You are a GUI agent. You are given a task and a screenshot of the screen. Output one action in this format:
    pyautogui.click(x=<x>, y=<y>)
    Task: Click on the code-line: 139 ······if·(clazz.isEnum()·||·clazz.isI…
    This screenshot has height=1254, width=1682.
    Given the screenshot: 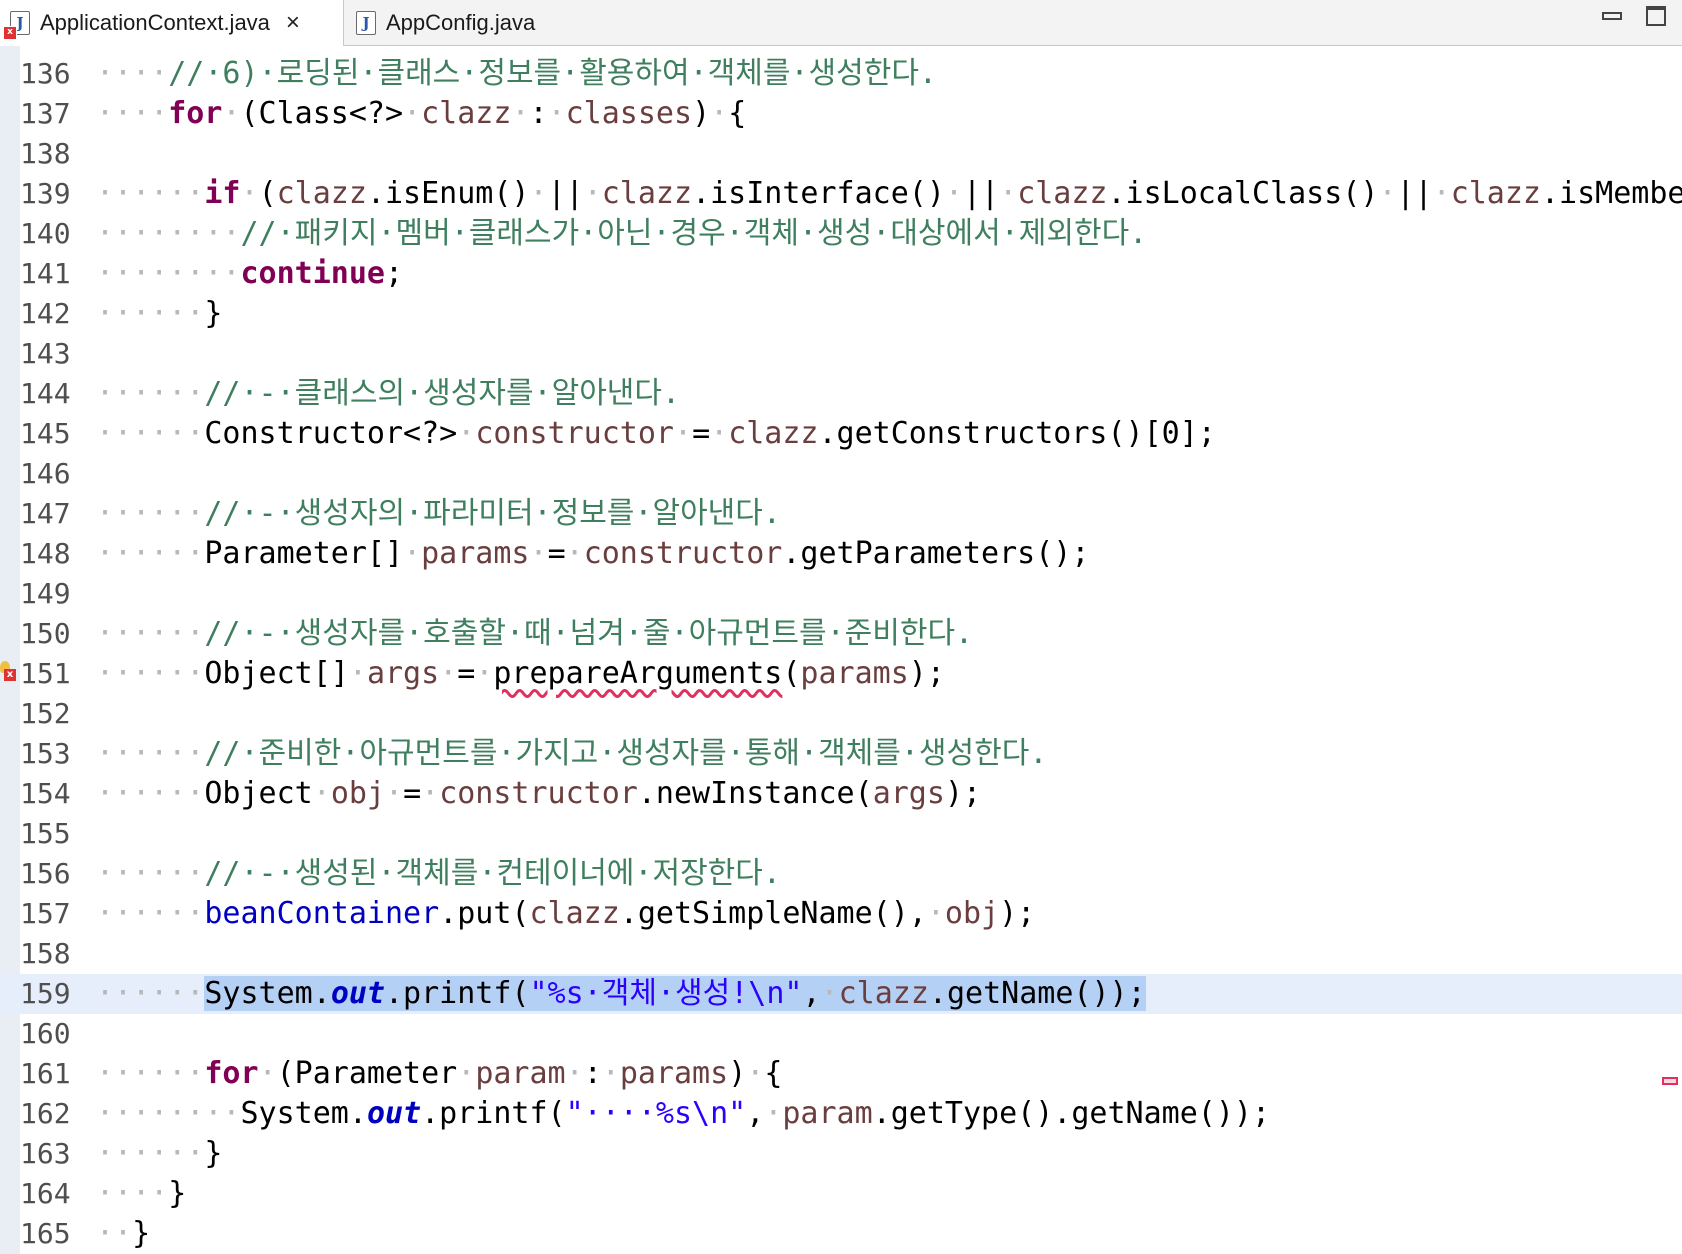 What is the action you would take?
    pyautogui.click(x=841, y=194)
    